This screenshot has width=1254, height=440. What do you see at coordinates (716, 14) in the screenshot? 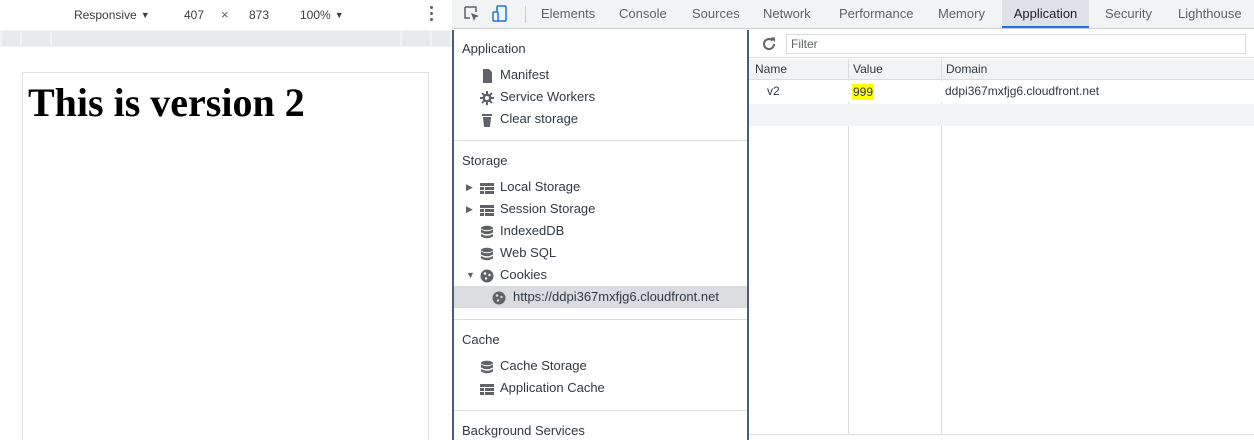
I see `tab-sources: Sources` at bounding box center [716, 14].